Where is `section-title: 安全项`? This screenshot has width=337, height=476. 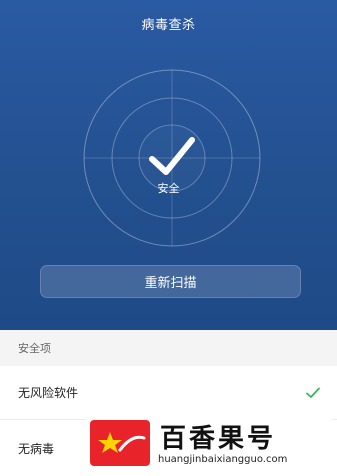
section-title: 安全项 is located at coordinates (34, 348).